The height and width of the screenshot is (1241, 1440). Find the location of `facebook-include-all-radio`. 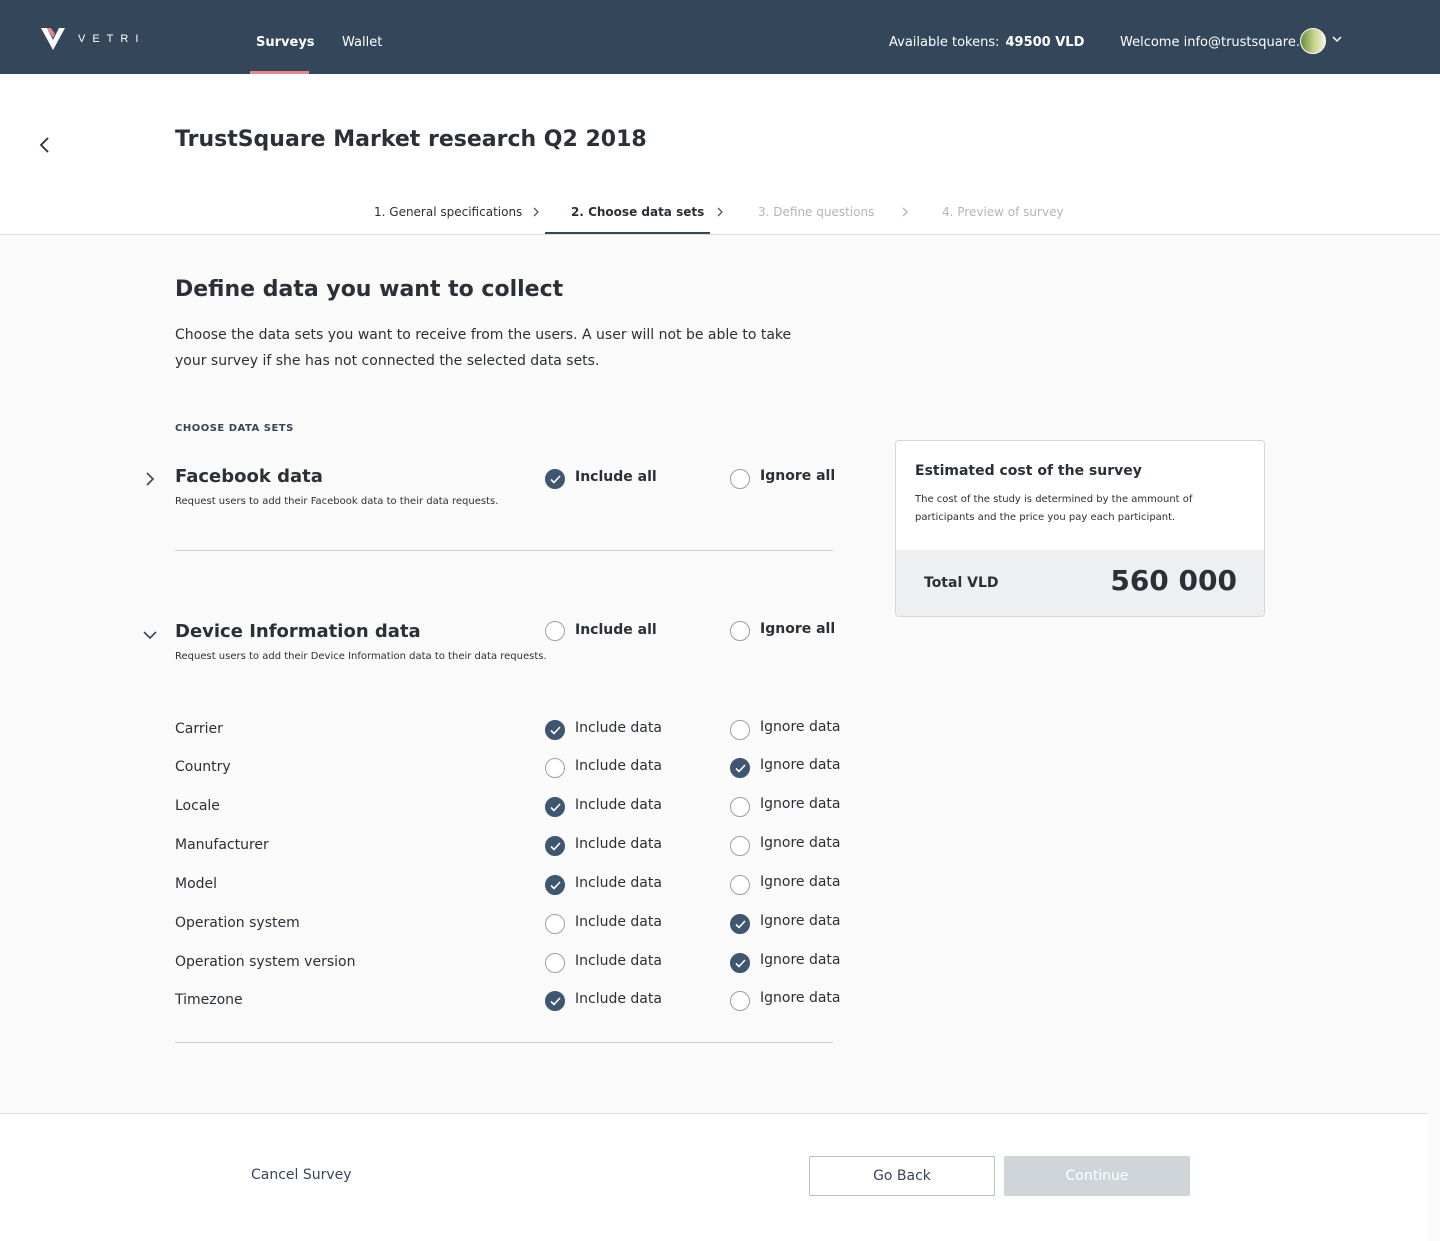

facebook-include-all-radio is located at coordinates (555, 479).